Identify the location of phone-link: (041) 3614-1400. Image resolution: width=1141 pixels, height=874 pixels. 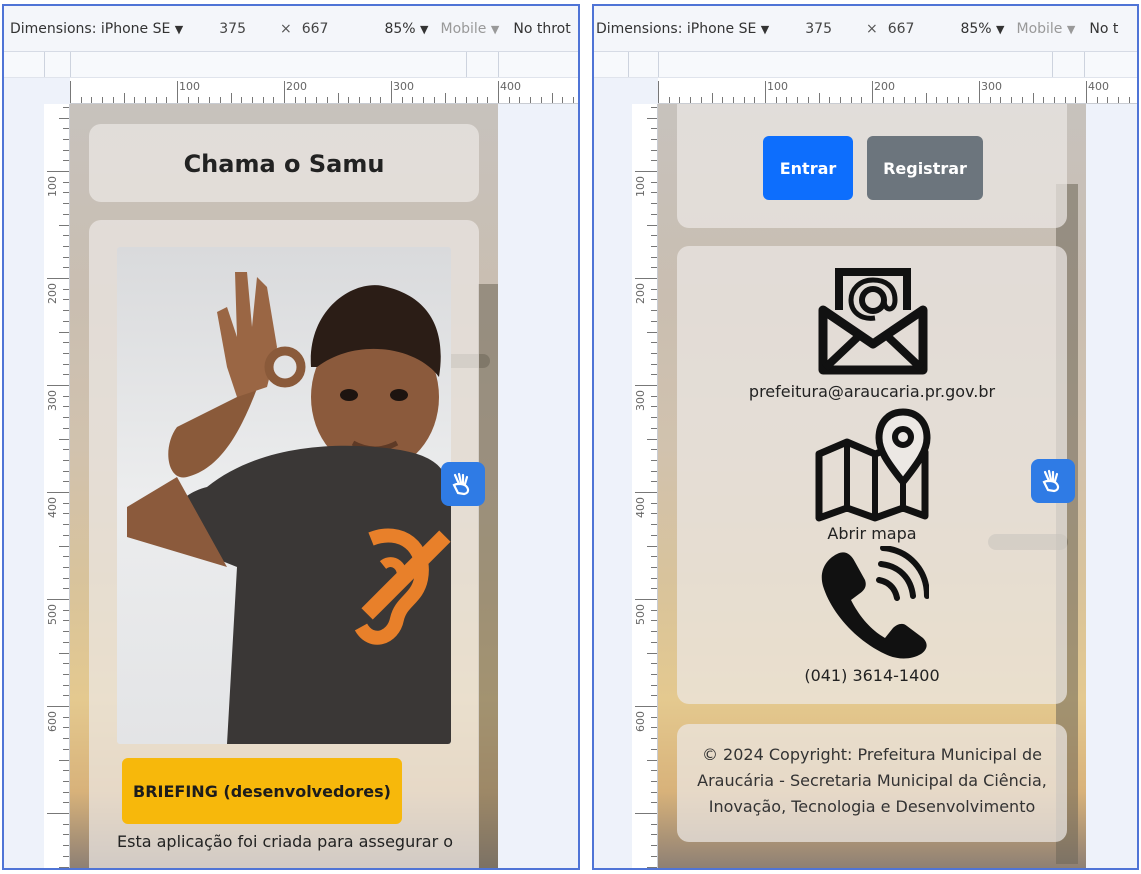
(872, 675).